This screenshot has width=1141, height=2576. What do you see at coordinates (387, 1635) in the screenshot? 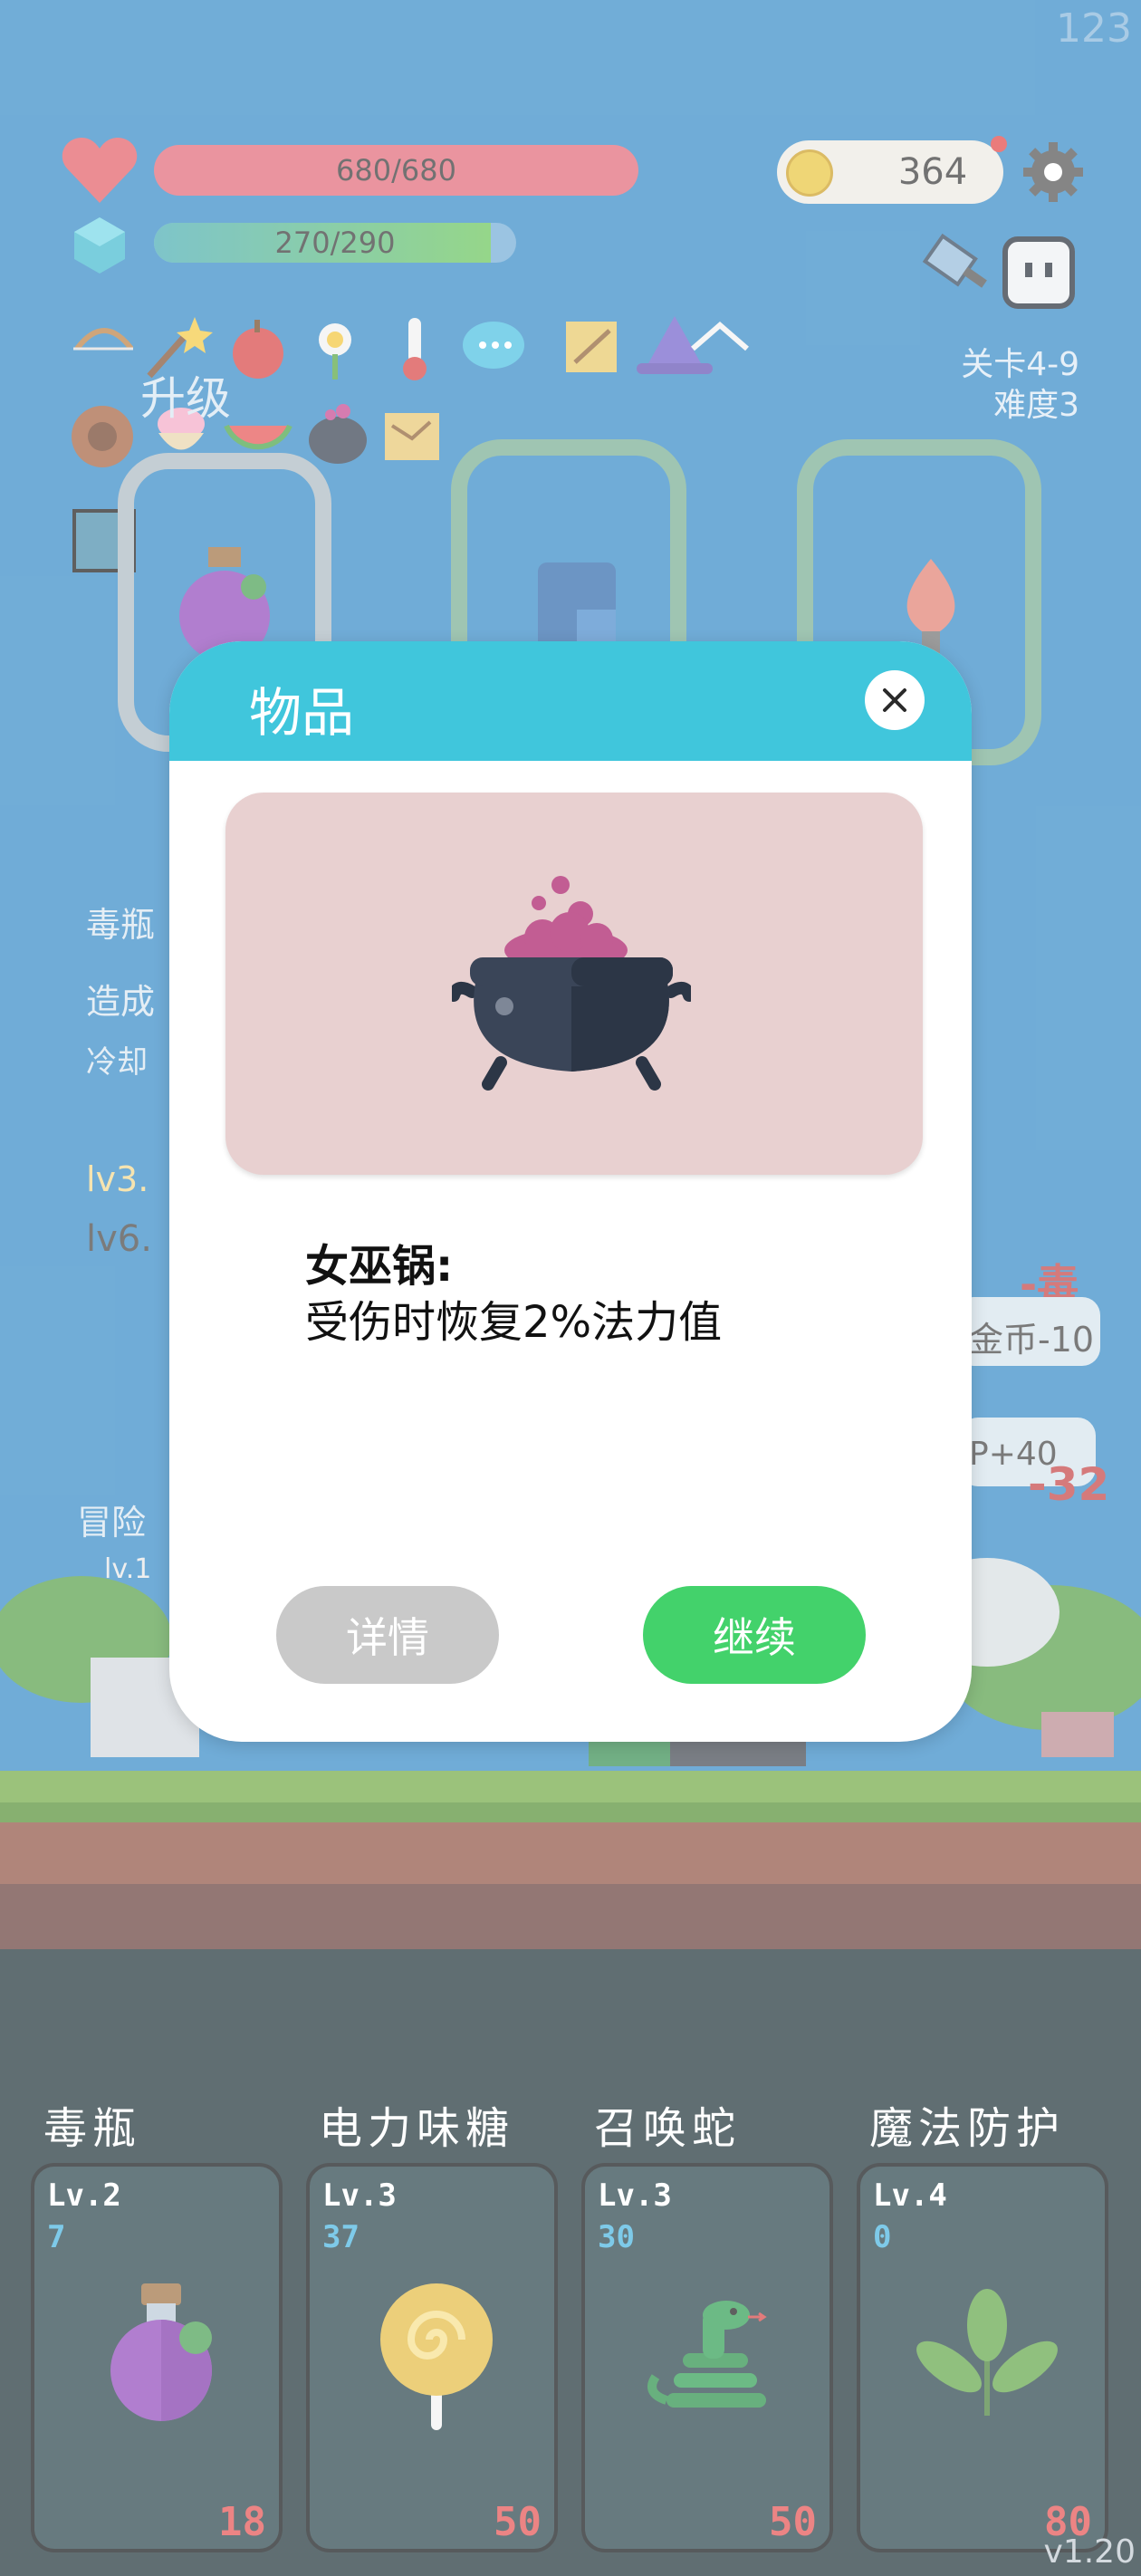
I see `details-button: 详情` at bounding box center [387, 1635].